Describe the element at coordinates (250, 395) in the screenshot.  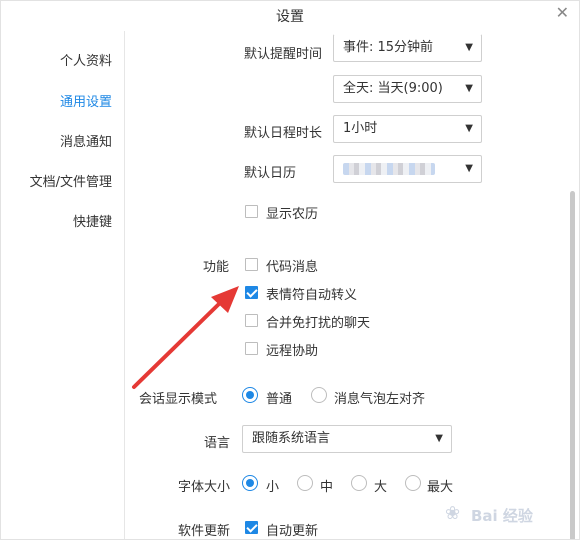
I see `display-normal-radio` at that location.